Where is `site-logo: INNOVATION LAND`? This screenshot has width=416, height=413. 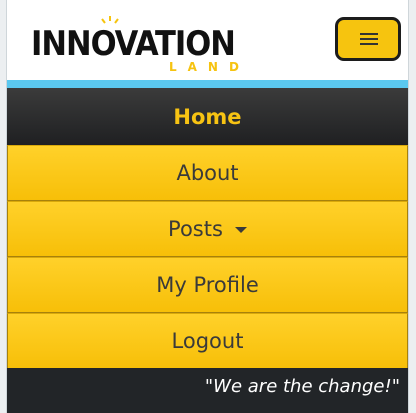 site-logo: INNOVATION LAND is located at coordinates (137, 46).